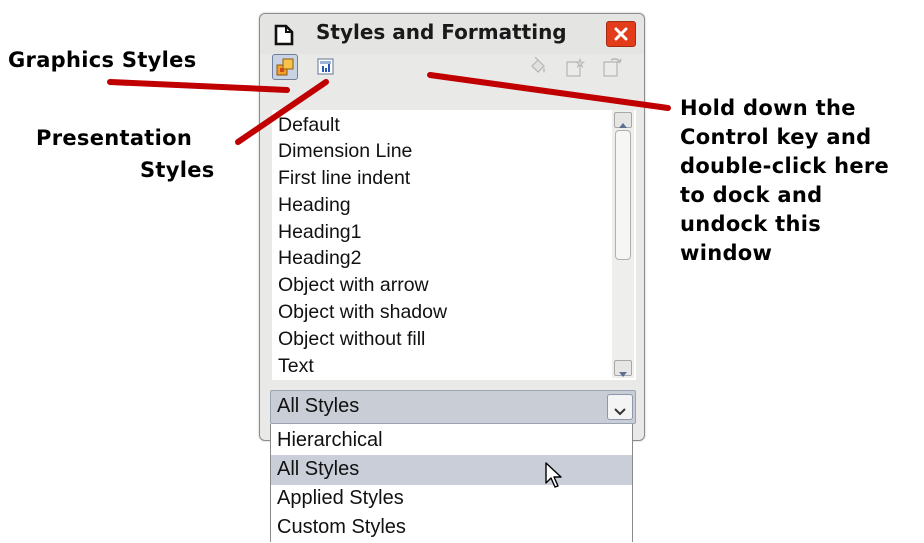  What do you see at coordinates (198, 86) in the screenshot?
I see `graphics-styles-arrow` at bounding box center [198, 86].